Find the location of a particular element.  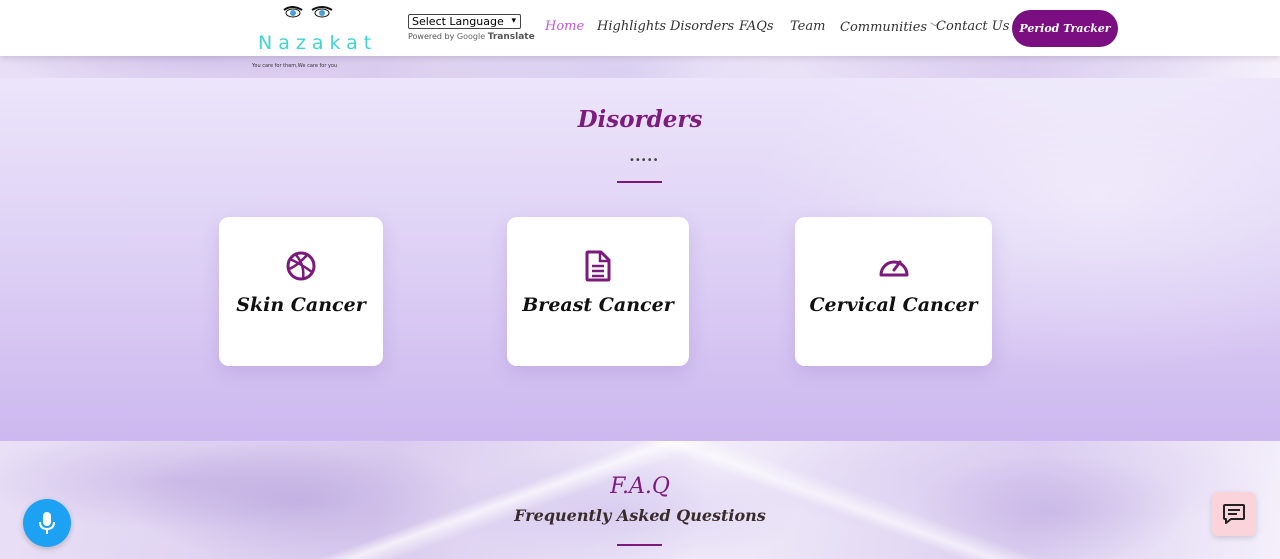

chevron-down-icon: ▾ is located at coordinates (513, 21).